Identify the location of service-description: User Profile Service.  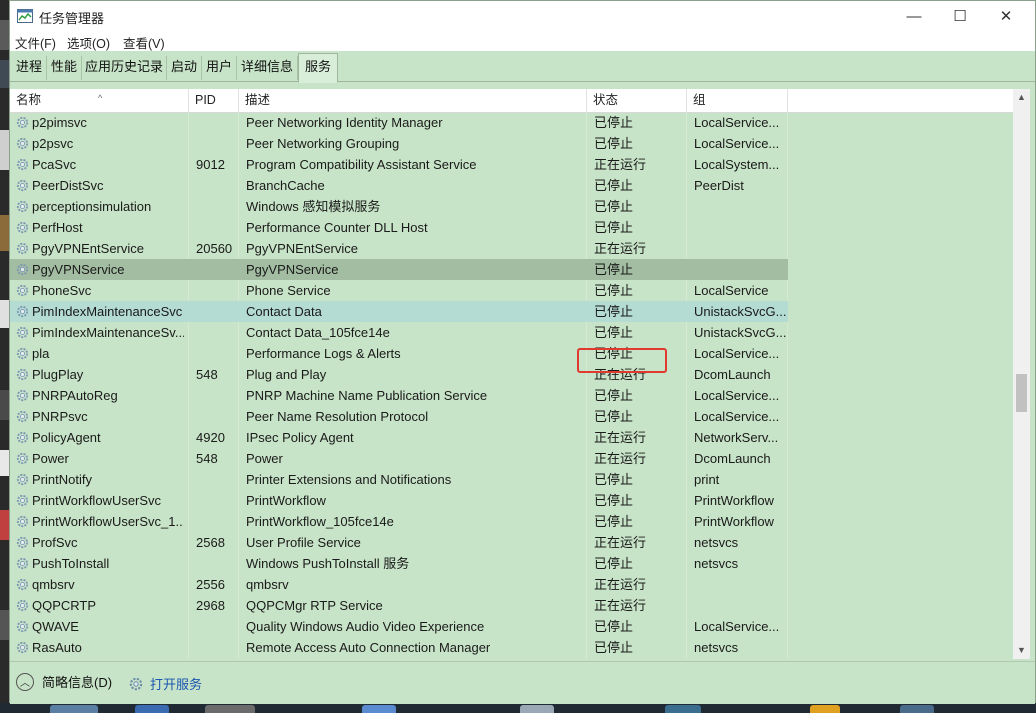
(303, 542).